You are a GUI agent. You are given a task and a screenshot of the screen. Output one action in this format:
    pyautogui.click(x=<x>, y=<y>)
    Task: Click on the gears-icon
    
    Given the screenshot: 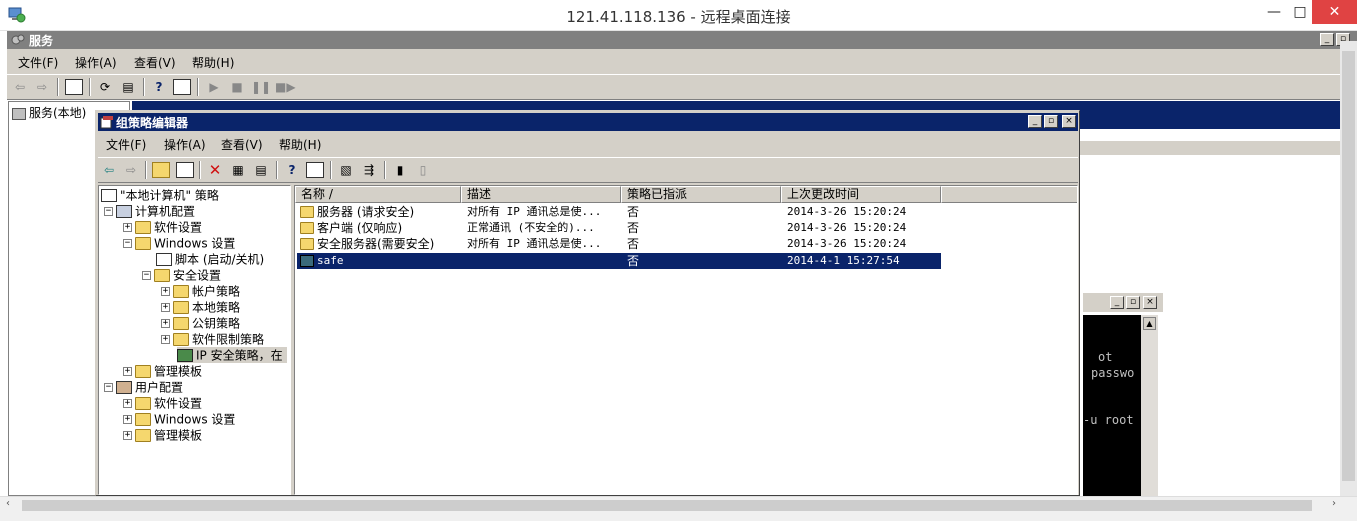 What is the action you would take?
    pyautogui.click(x=19, y=113)
    